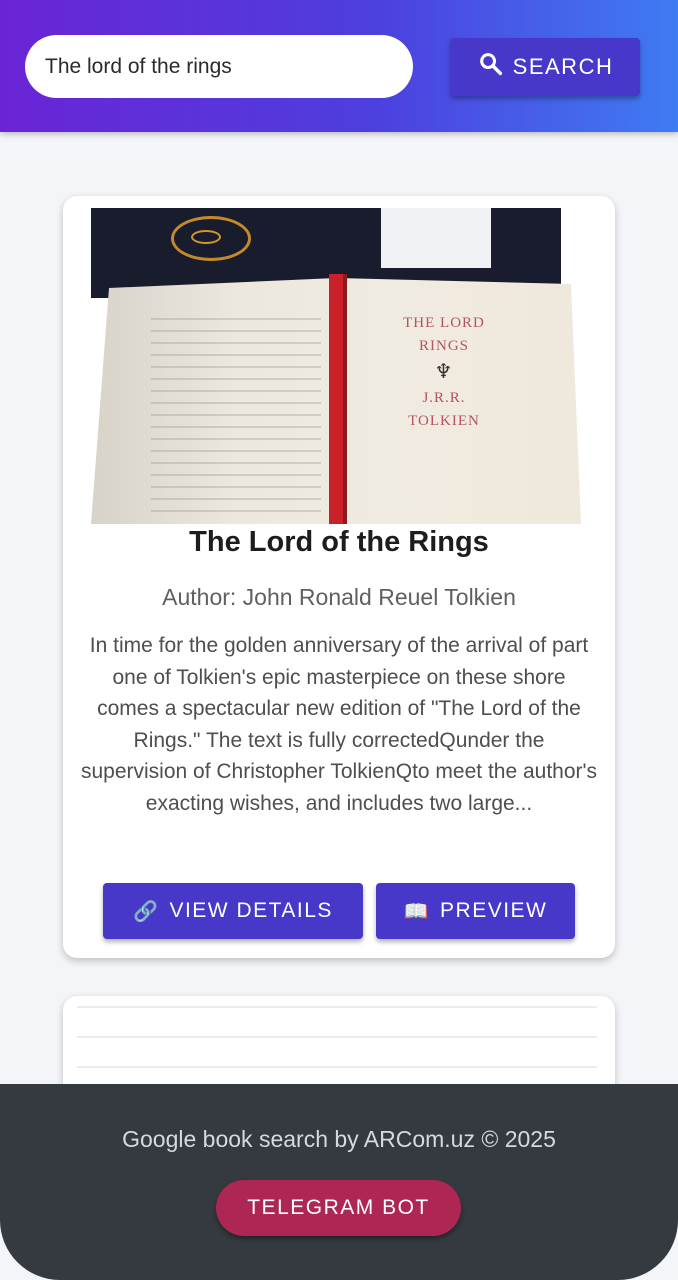 This screenshot has width=678, height=1280. I want to click on view-details-label: VIEW DETAILS, so click(251, 910).